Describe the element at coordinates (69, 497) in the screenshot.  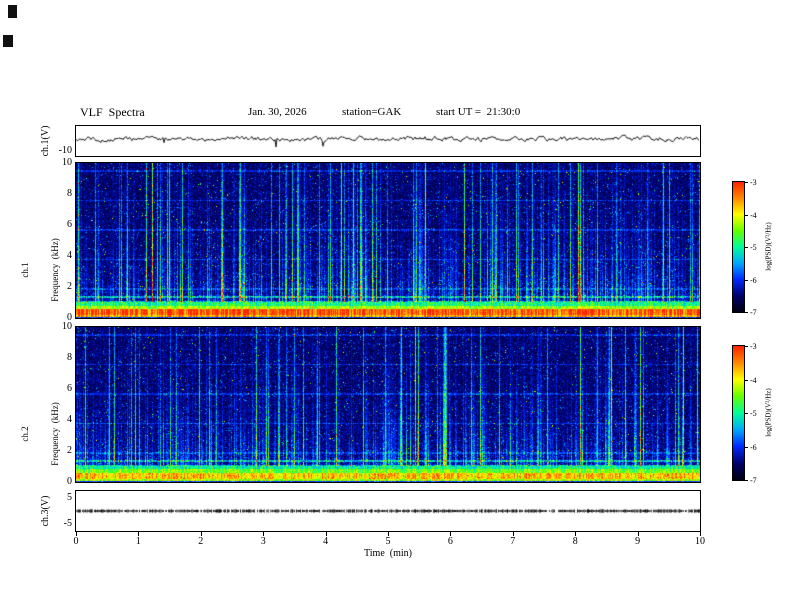
I see `ch3-ytick-5: 5` at that location.